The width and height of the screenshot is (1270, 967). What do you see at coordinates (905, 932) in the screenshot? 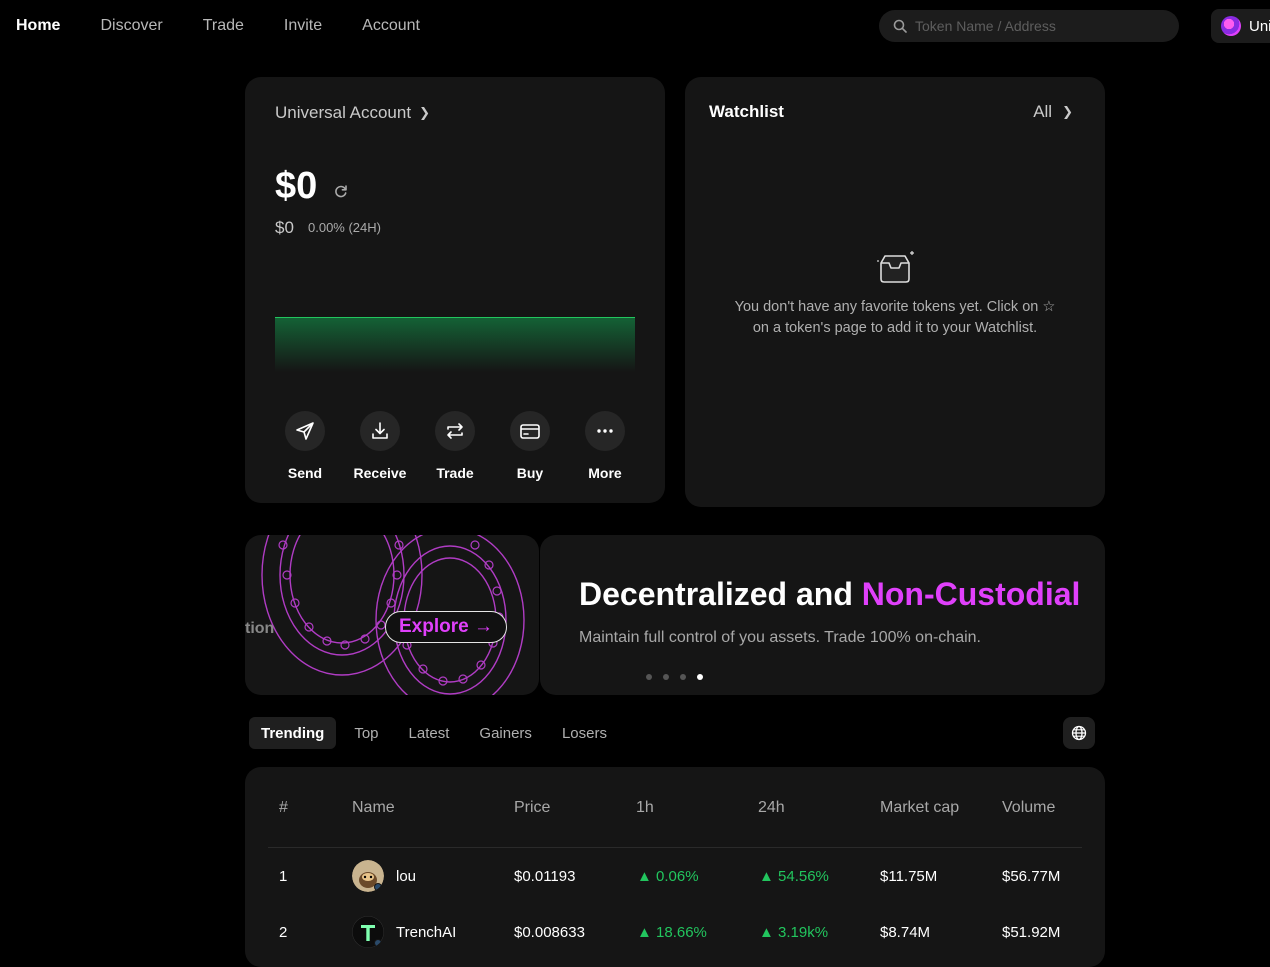
I see `row-market-cap: $8.74M` at bounding box center [905, 932].